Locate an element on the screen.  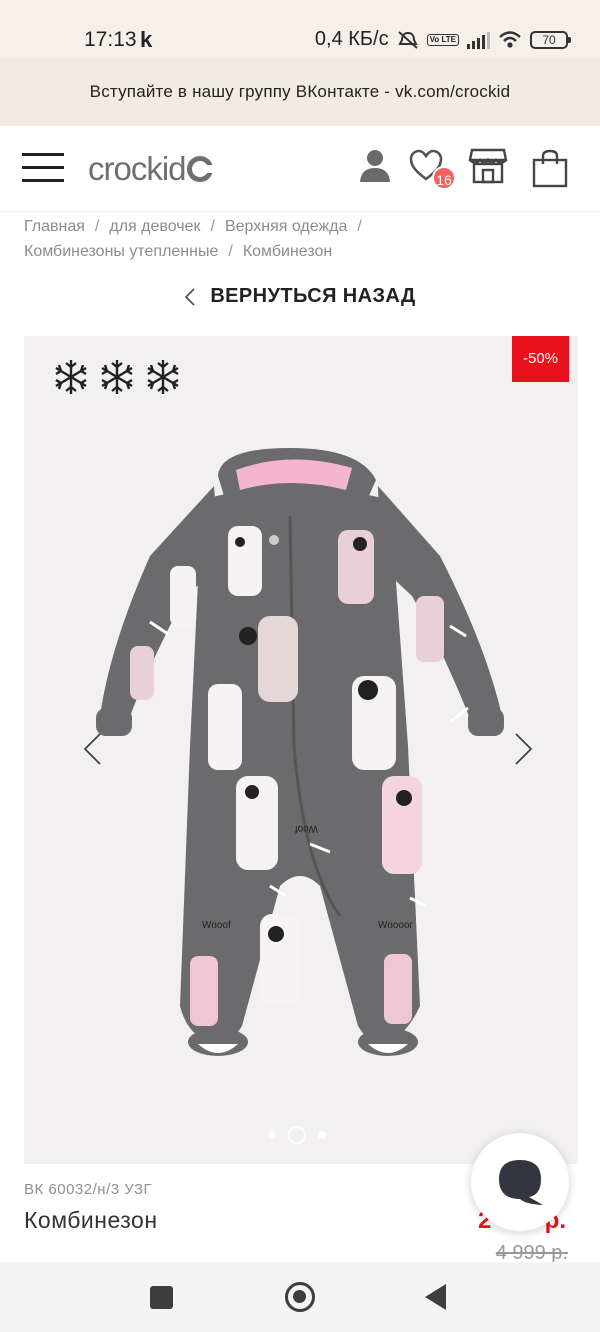
chat-icon is located at coordinates (521, 1182).